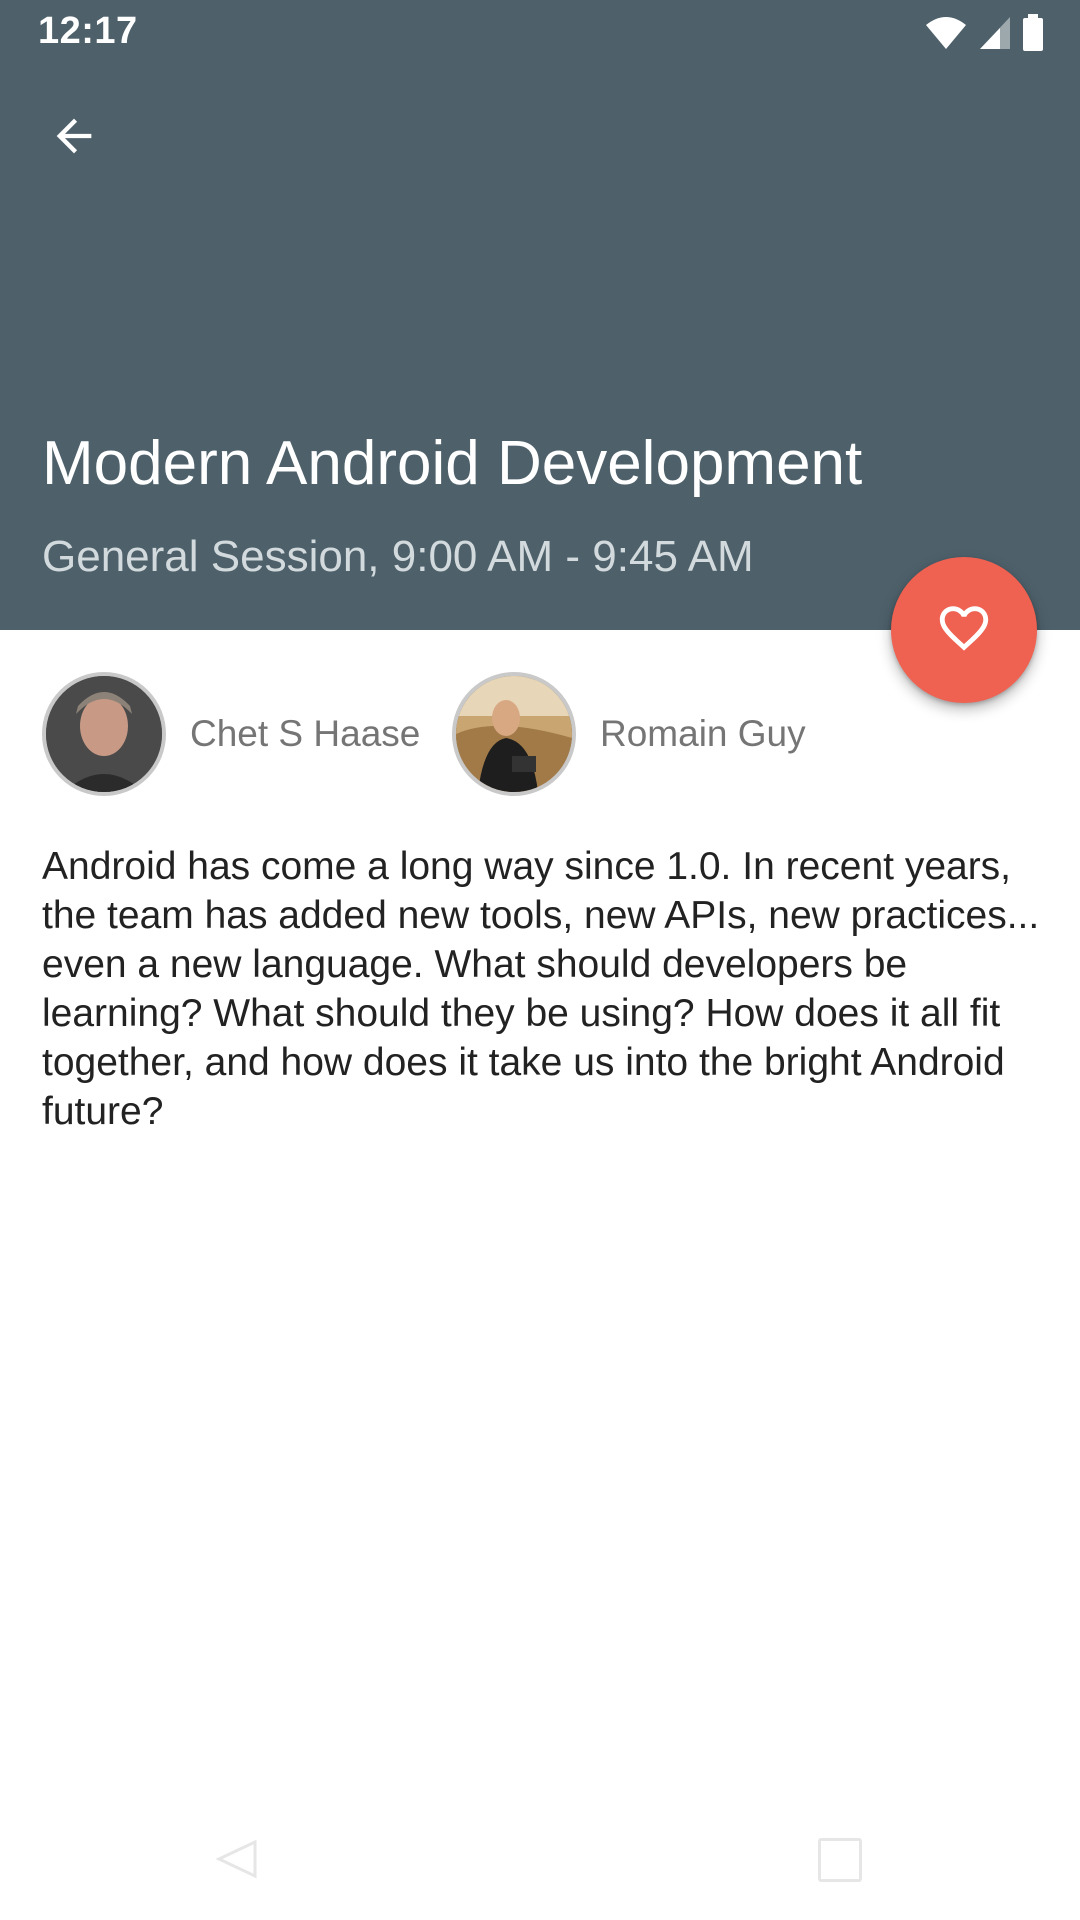 This screenshot has width=1080, height=1920. I want to click on session-time: General Session, 9:00 AM - 9:45 AM, so click(398, 556).